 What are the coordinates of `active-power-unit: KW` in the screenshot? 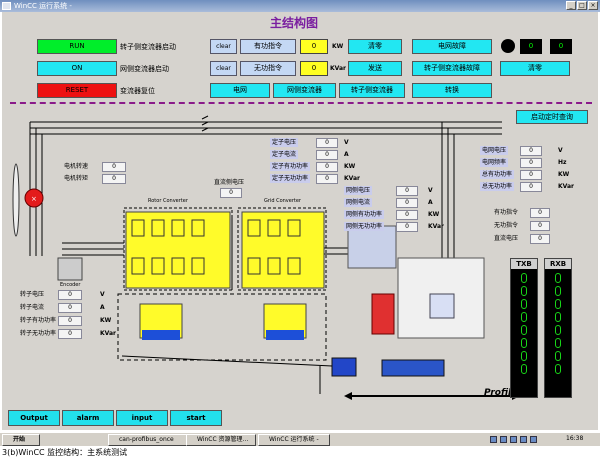 It's located at (338, 46).